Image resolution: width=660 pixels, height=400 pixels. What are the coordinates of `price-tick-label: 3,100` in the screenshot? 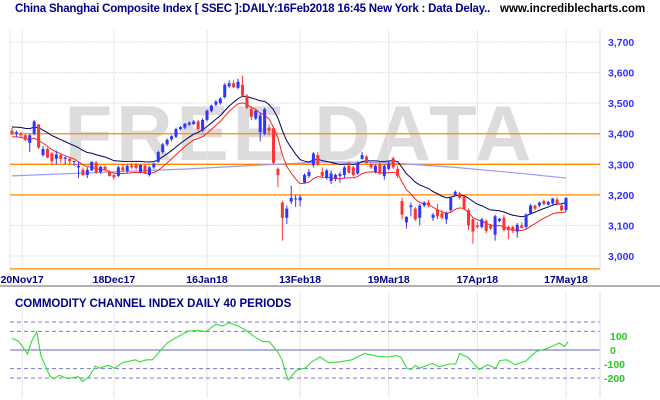 It's located at (621, 226).